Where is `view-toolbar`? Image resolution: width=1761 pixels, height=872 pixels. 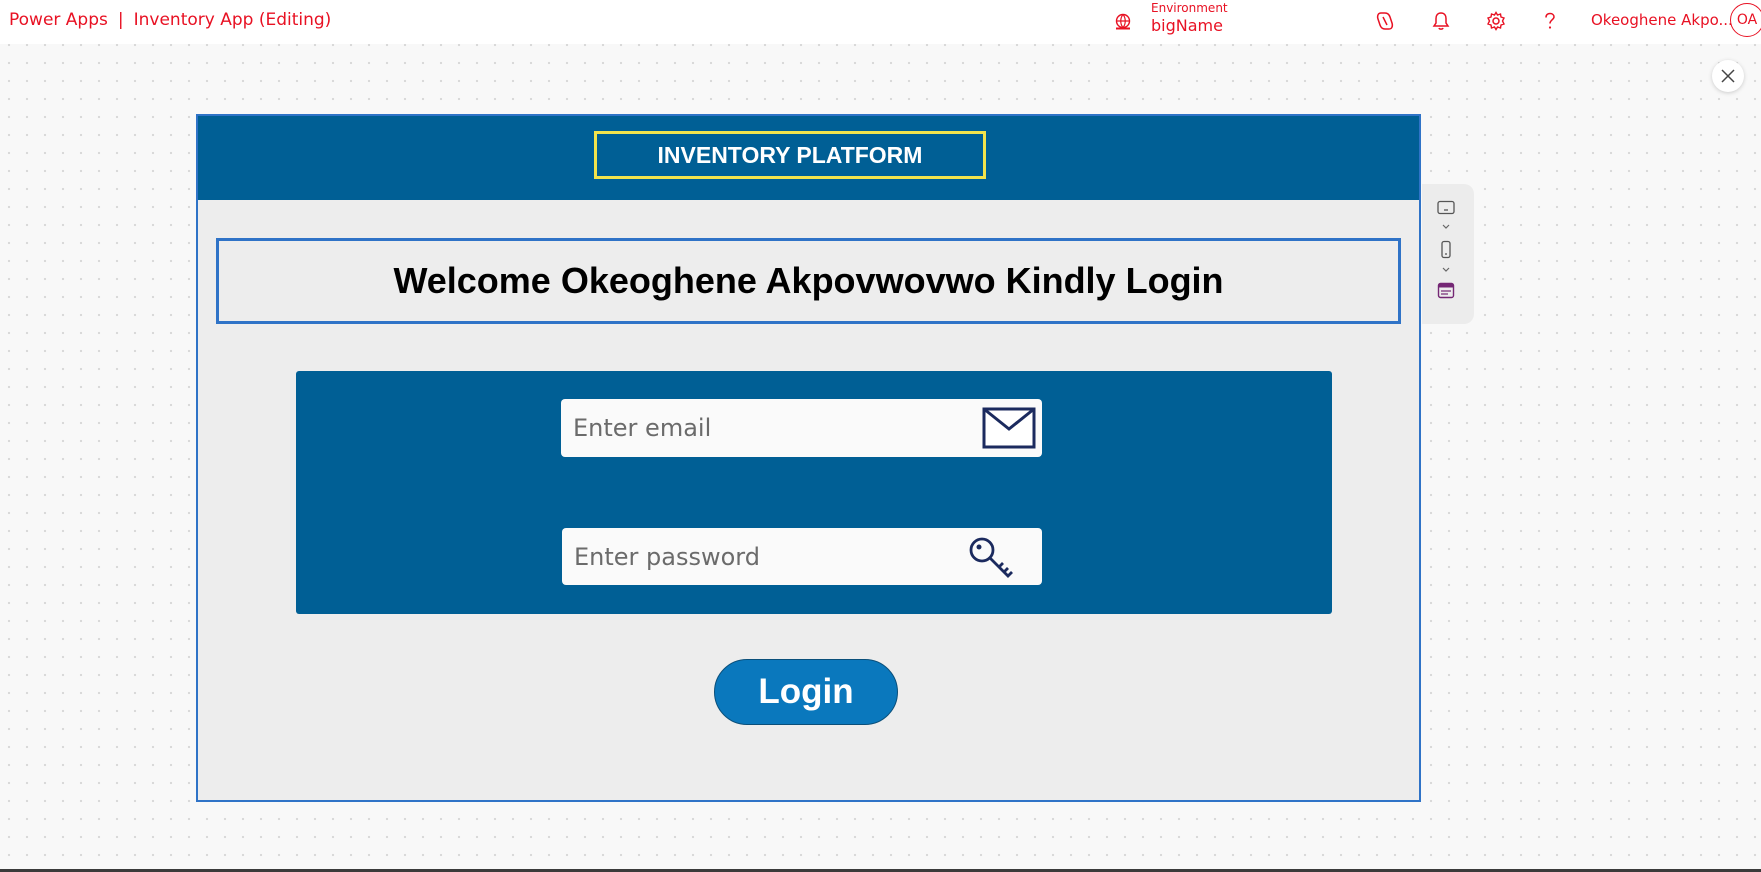
view-toolbar is located at coordinates (1448, 254).